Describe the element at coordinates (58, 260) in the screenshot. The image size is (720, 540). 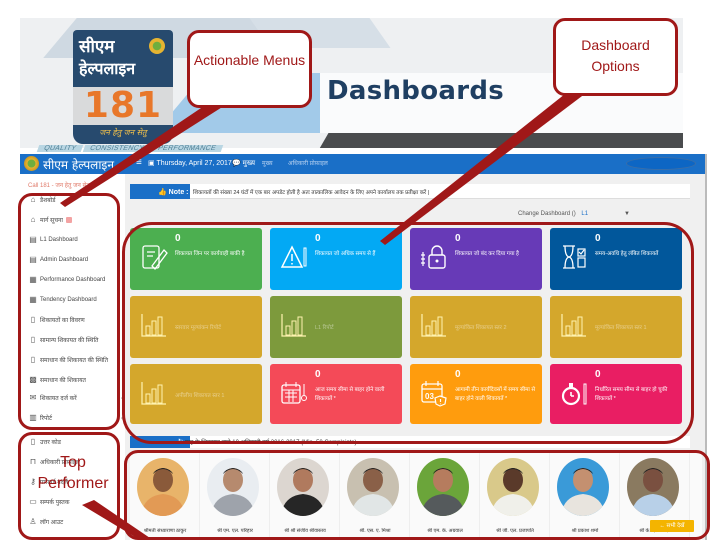
I see `sidebar-item: ▤ Admin Dashboard` at that location.